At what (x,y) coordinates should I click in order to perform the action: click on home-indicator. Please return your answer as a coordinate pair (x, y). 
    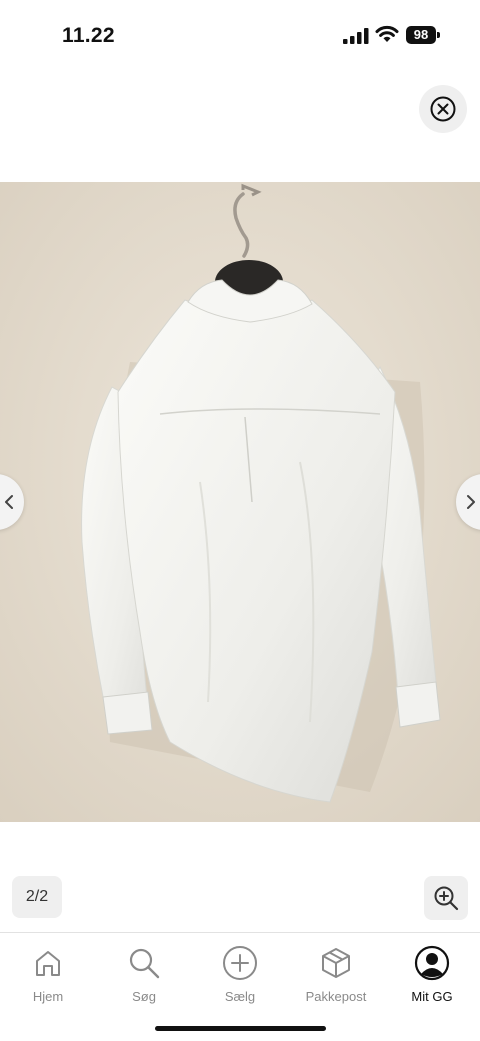
    Looking at the image, I should click on (240, 1028).